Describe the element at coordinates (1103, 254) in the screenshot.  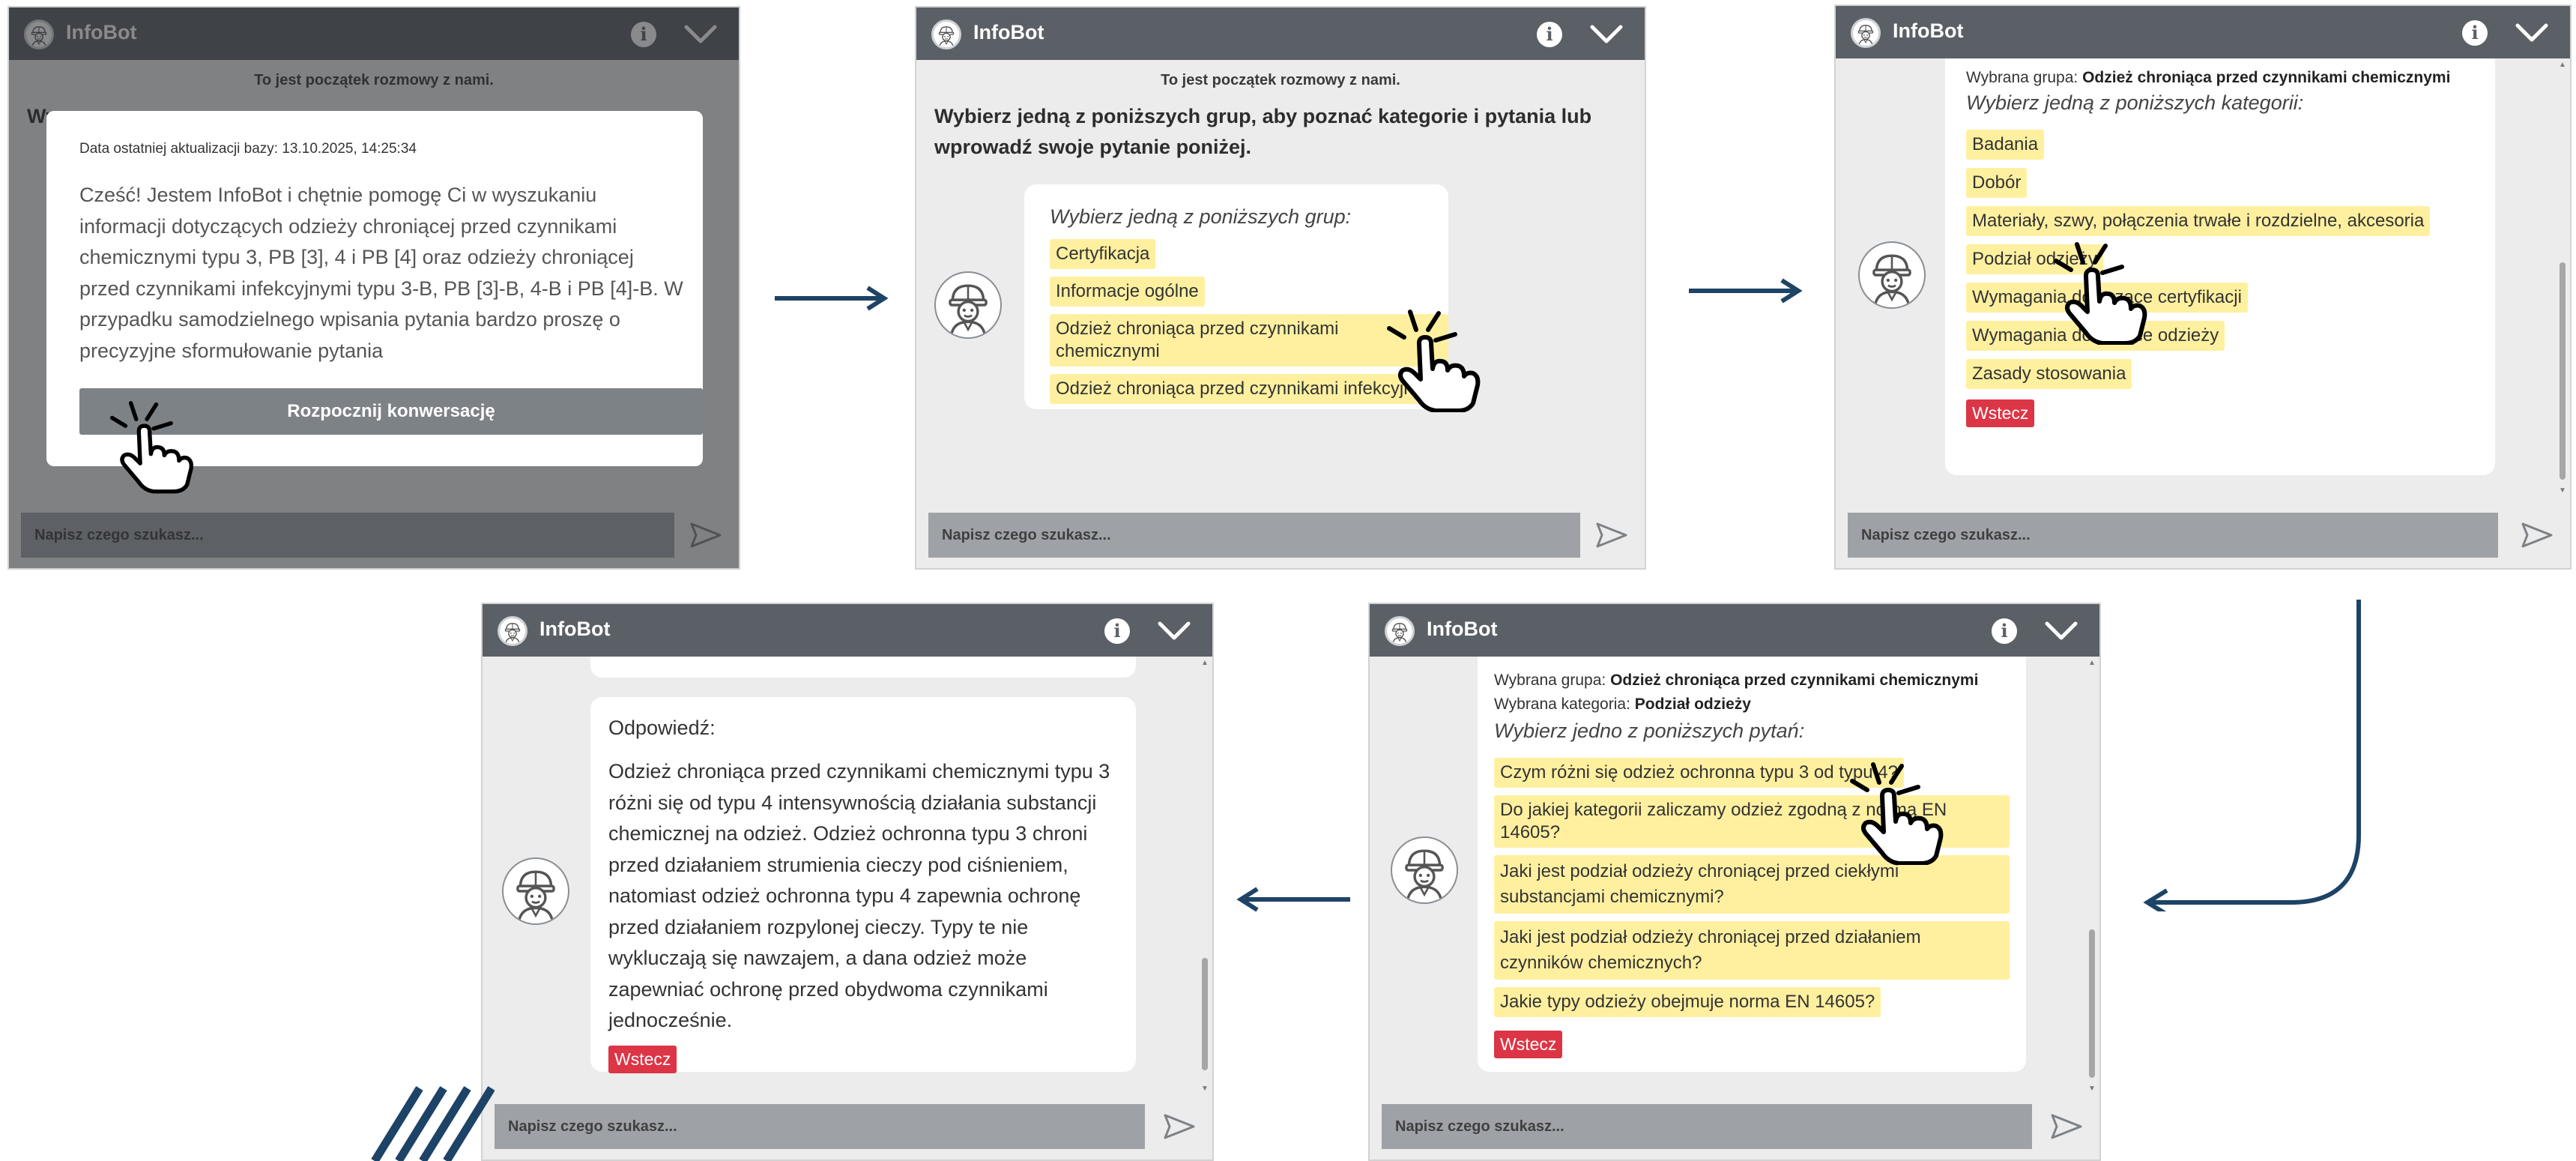
I see `group-option-certyfikacja: Certyfikacja` at that location.